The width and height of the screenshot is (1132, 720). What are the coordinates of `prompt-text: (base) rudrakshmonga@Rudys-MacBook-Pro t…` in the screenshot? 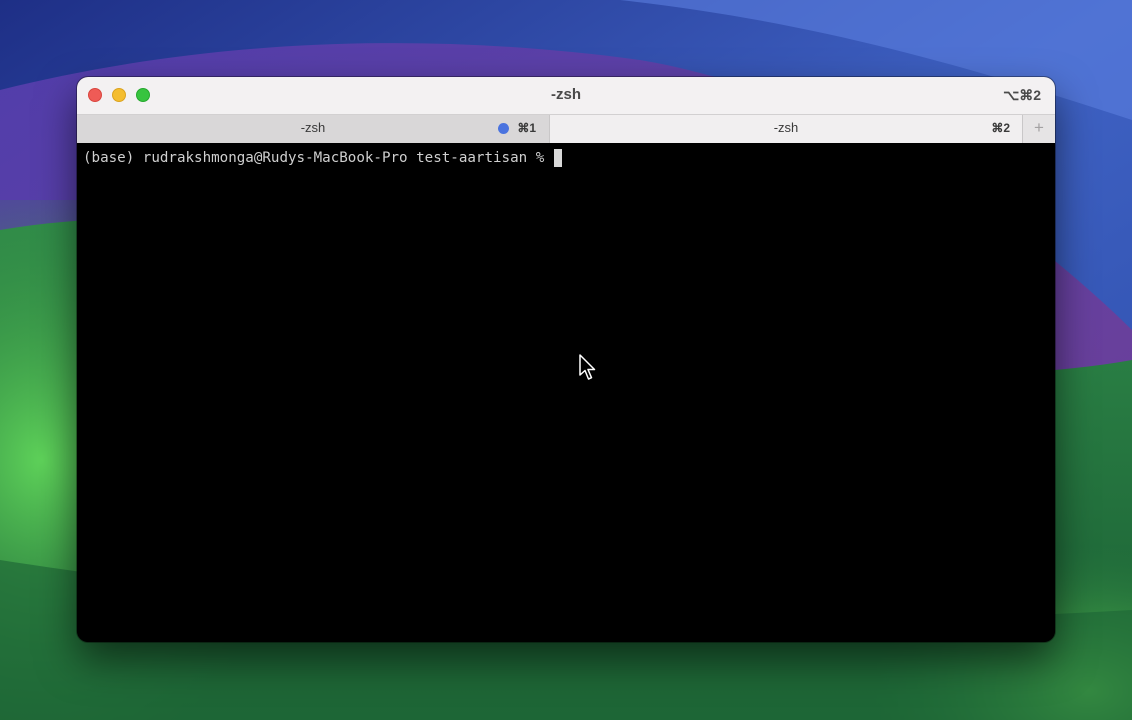 It's located at (318, 158).